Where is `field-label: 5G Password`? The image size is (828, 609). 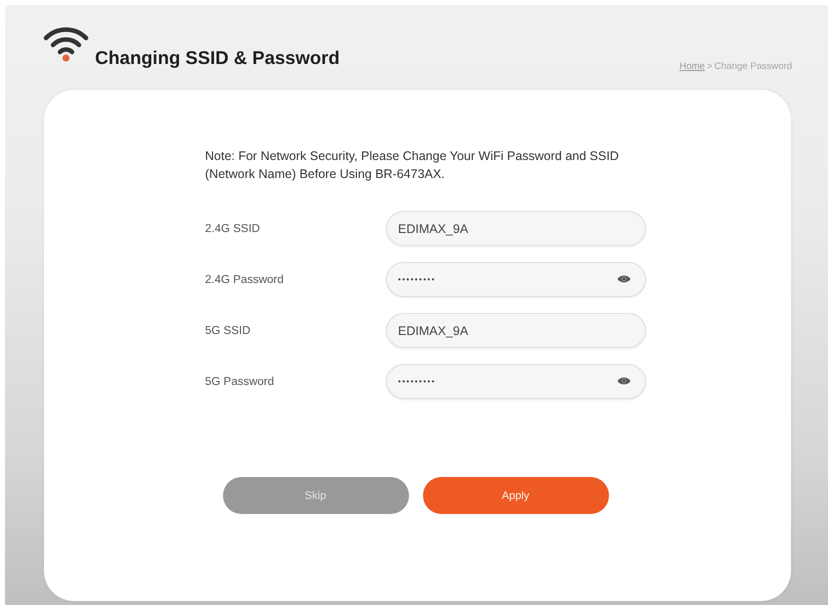 field-label: 5G Password is located at coordinates (239, 382).